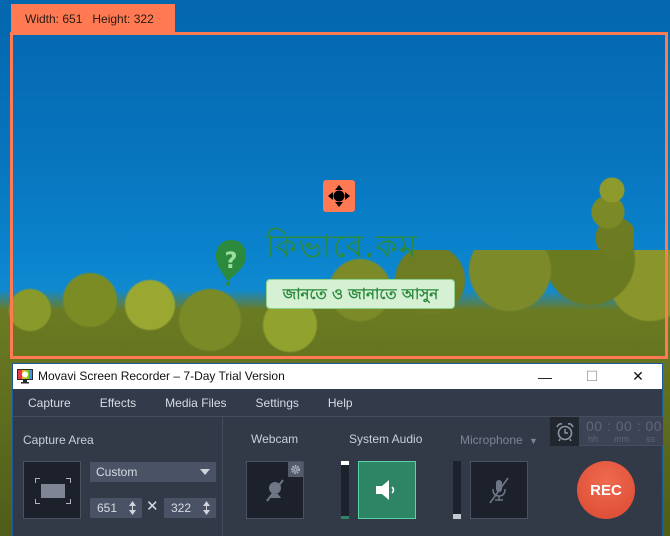 The height and width of the screenshot is (536, 670). I want to click on speaker-icon, so click(385, 490).